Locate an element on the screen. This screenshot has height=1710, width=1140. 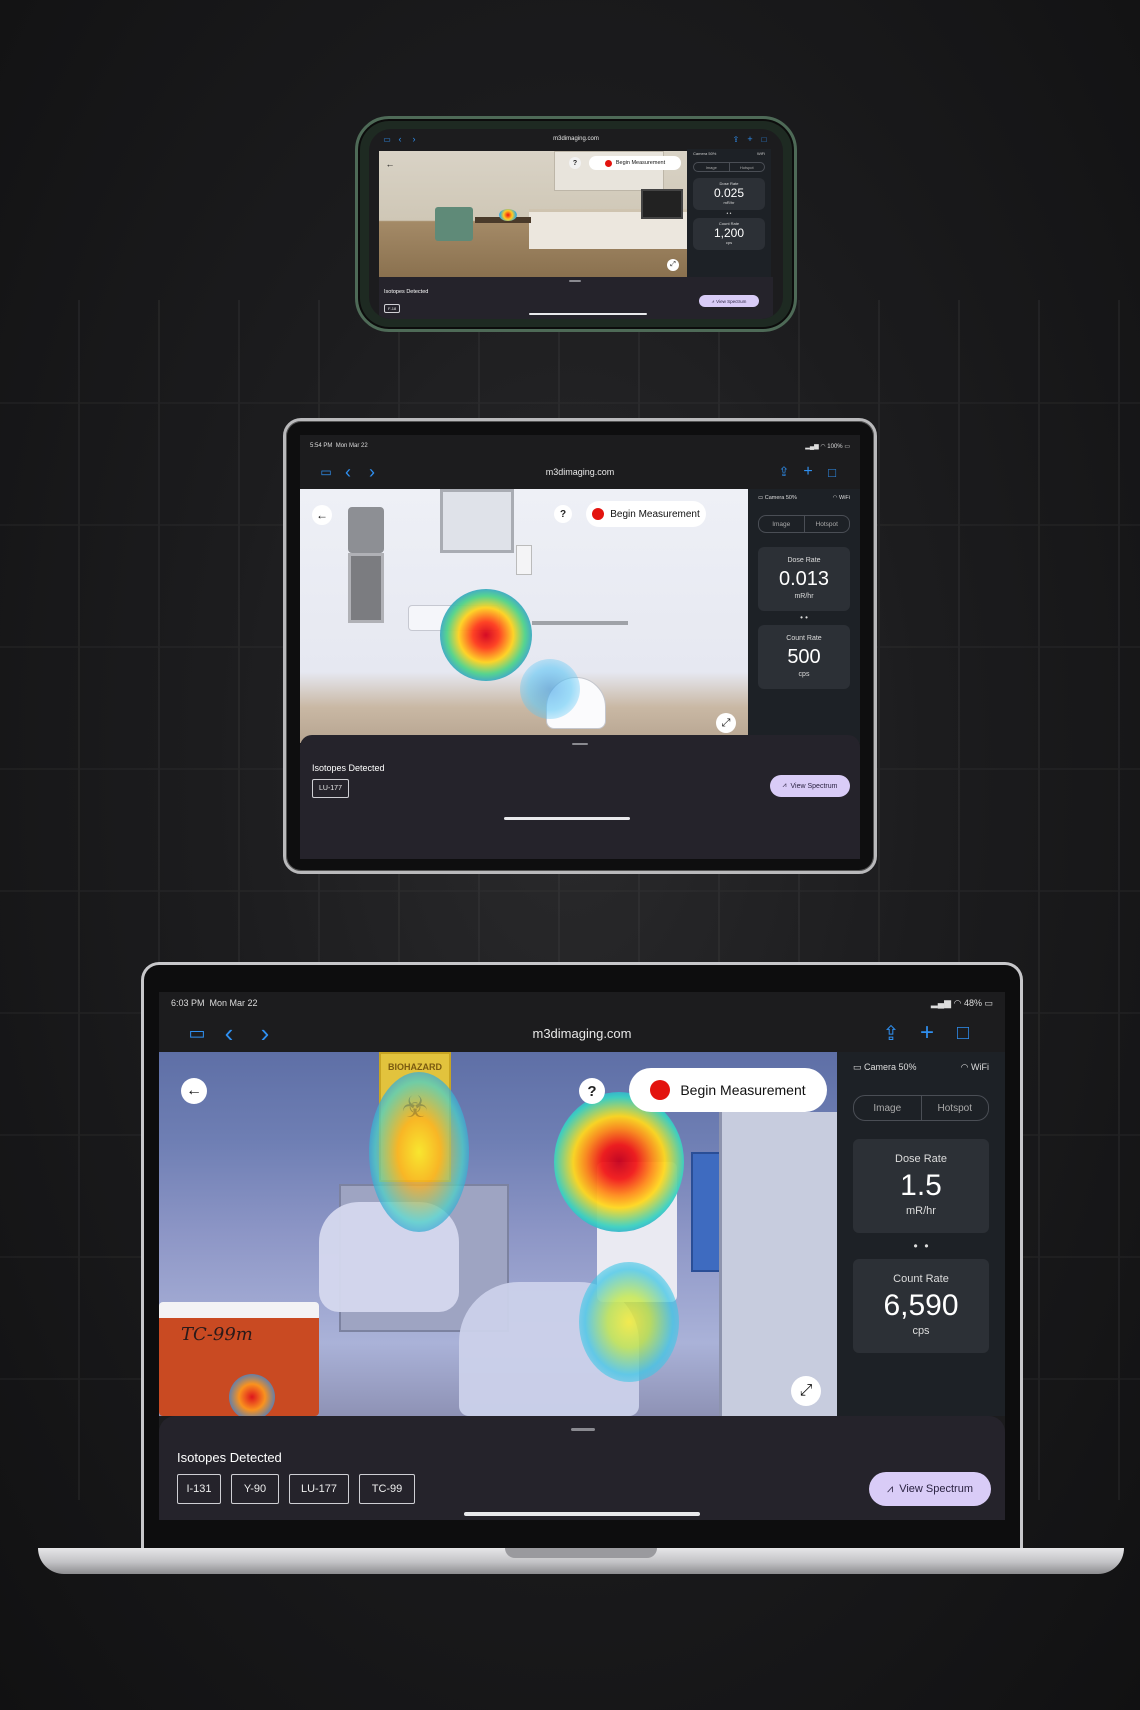
status-date: Mon Mar 22 is located at coordinates (233, 1003).